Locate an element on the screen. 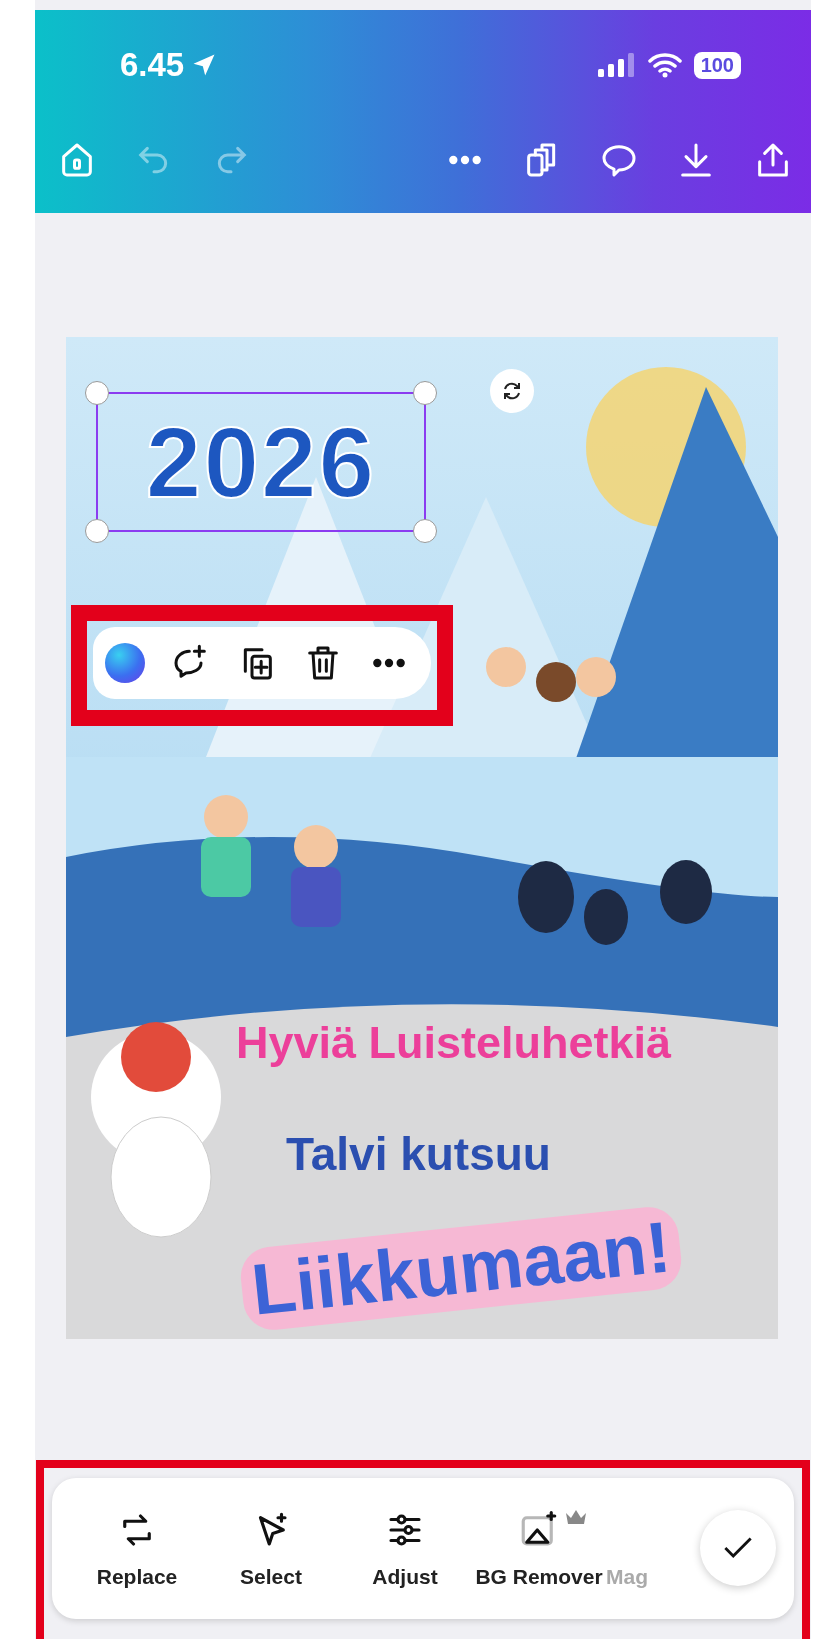 This screenshot has width=819, height=1639. subtitle-text: Talvi kutsuu is located at coordinates (418, 1154).